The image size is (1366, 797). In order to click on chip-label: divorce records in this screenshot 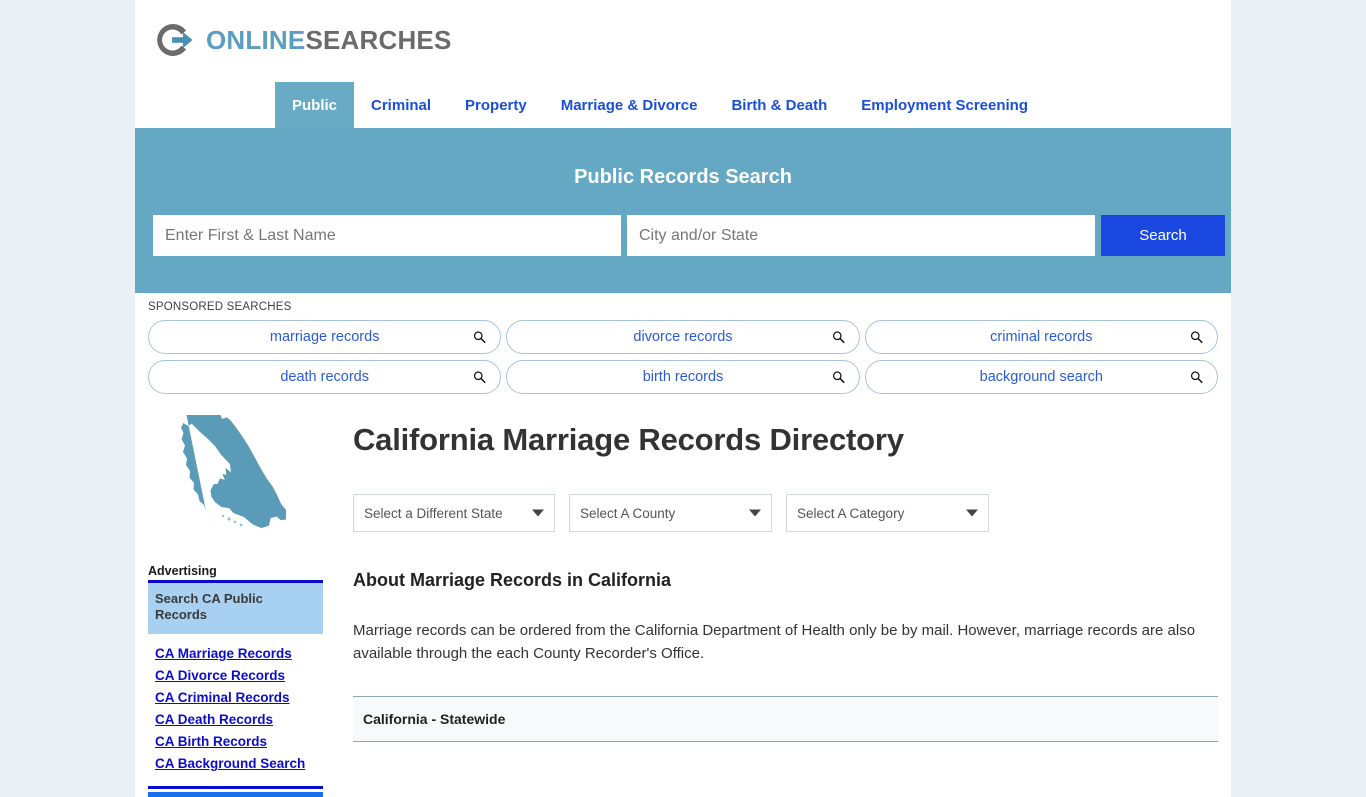, I will do `click(683, 337)`.